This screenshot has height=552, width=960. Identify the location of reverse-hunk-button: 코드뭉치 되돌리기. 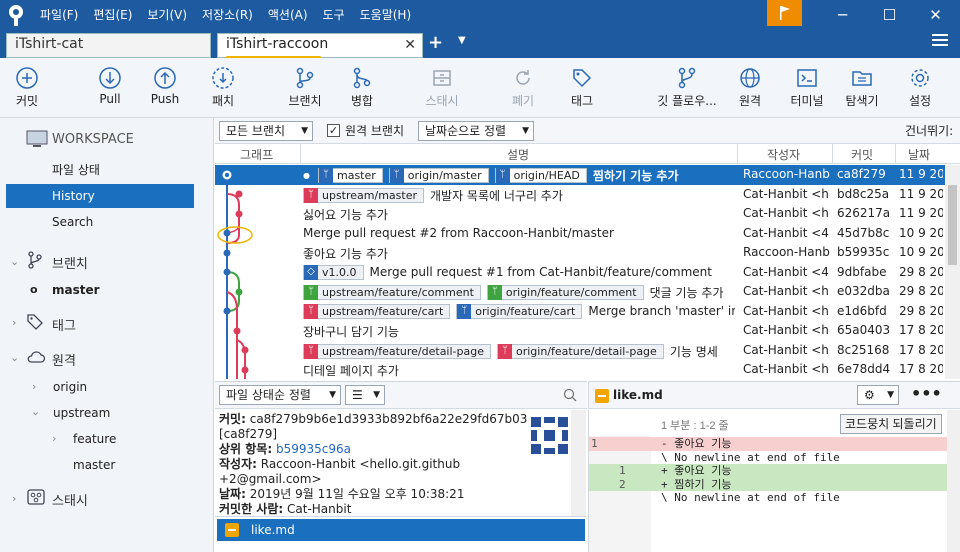
(891, 424).